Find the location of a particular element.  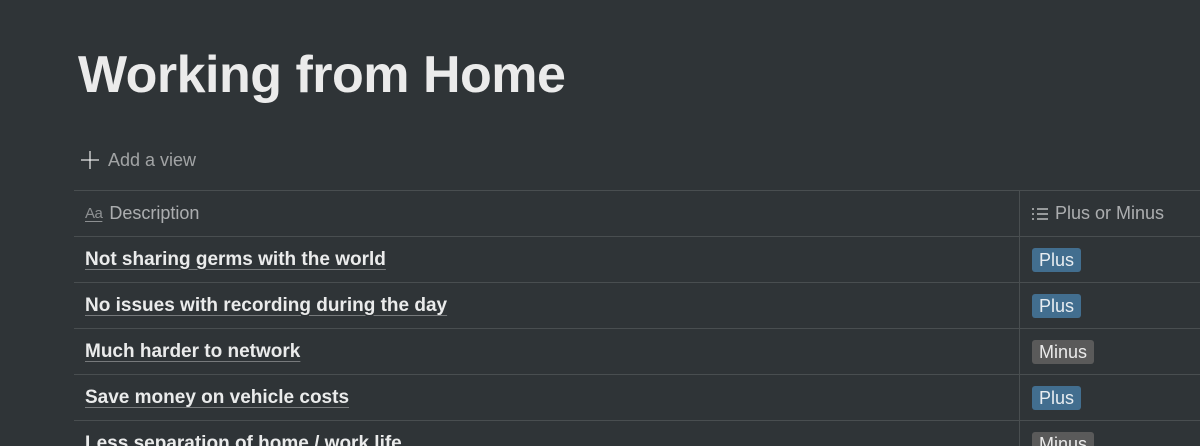

row-title: No issues with recording during the day is located at coordinates (266, 306).